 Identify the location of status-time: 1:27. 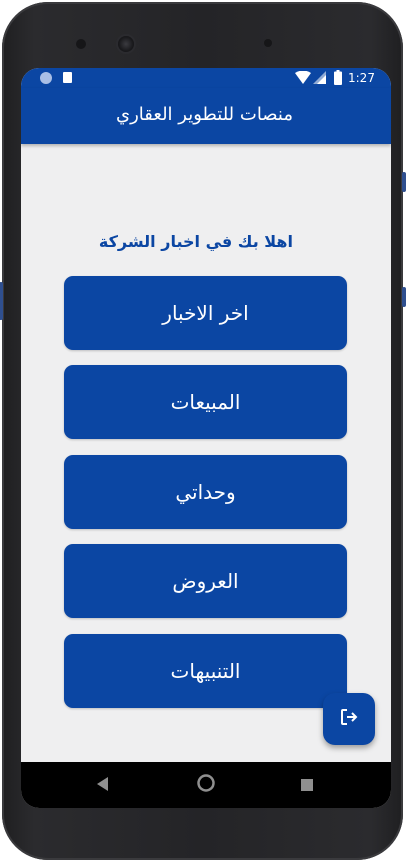
(361, 78).